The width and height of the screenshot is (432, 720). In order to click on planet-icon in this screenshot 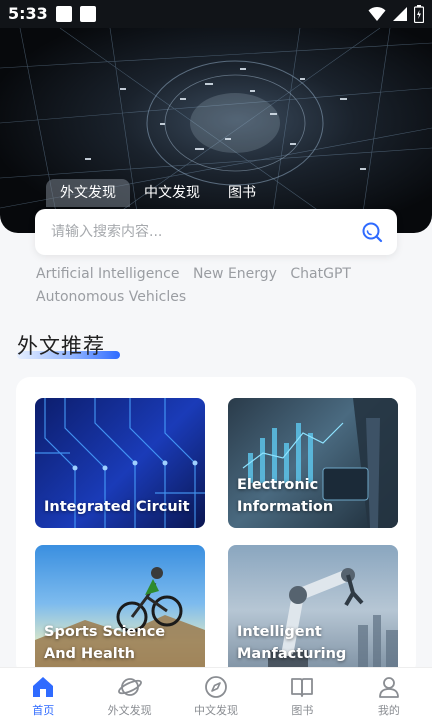, I will do `click(129, 687)`.